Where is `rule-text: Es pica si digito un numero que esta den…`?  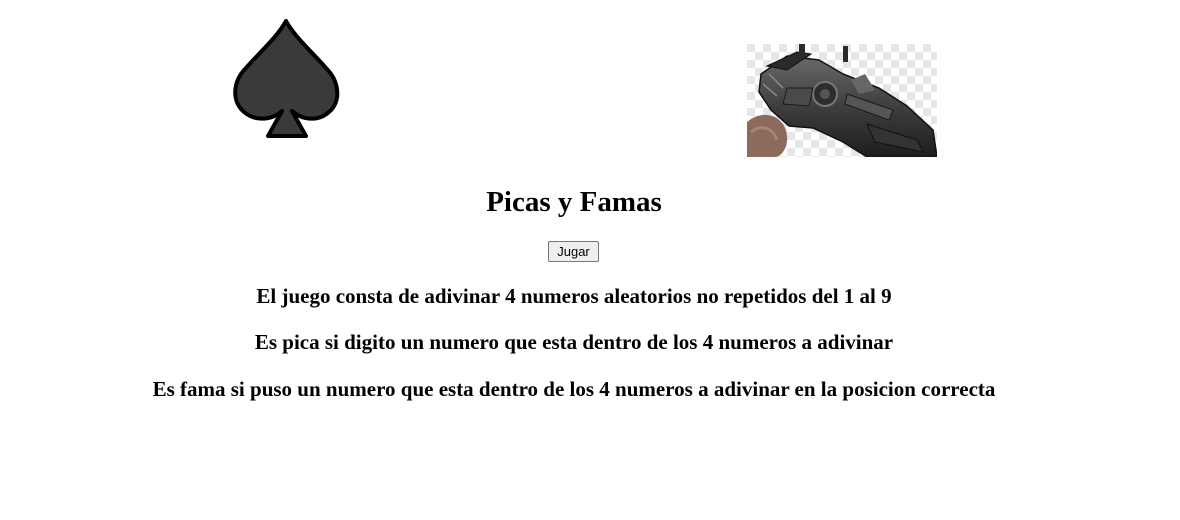
rule-text: Es pica si digito un numero que esta den… is located at coordinates (574, 342).